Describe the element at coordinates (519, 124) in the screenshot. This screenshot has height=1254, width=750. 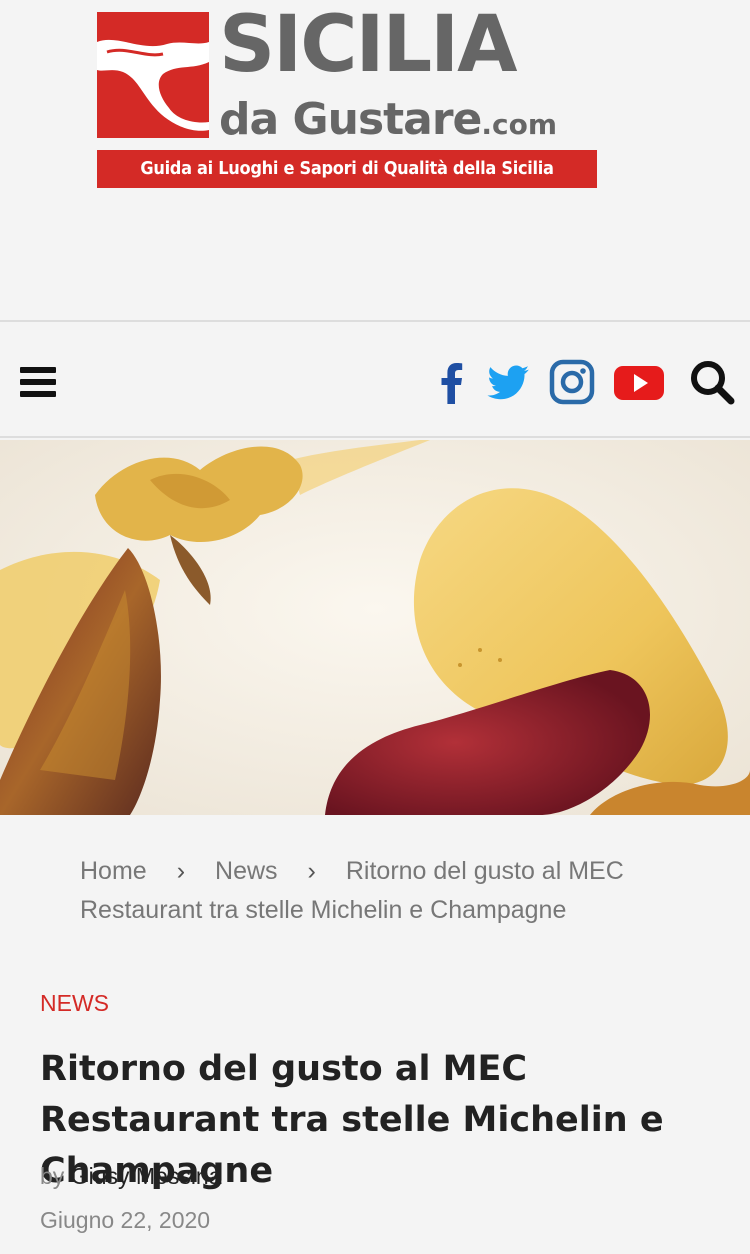
I see `logo-subtitle-suffix: .com` at that location.